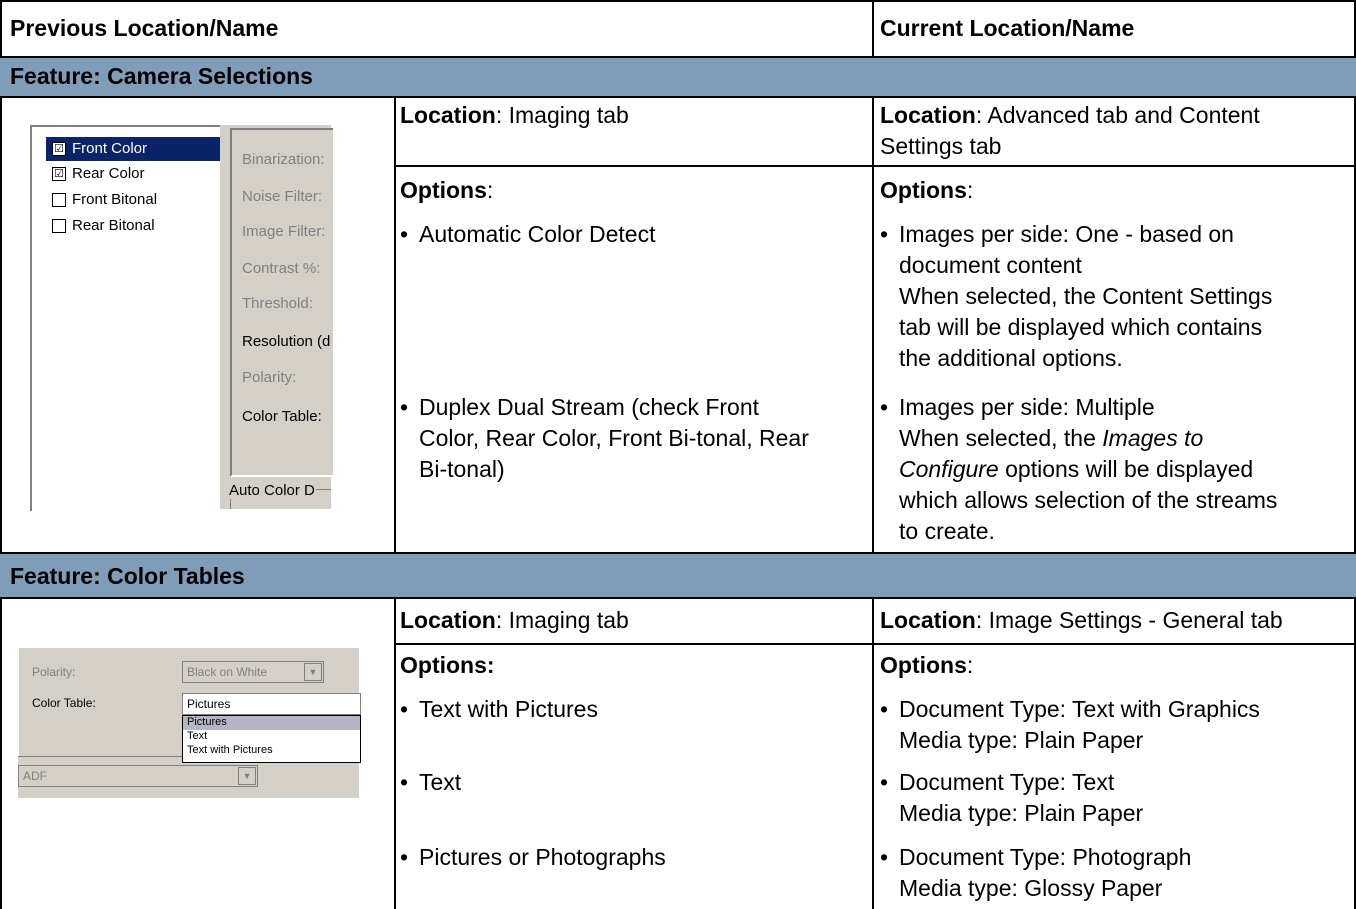 This screenshot has width=1356, height=909. What do you see at coordinates (927, 190) in the screenshot?
I see `new-options-label-camera: Options:` at bounding box center [927, 190].